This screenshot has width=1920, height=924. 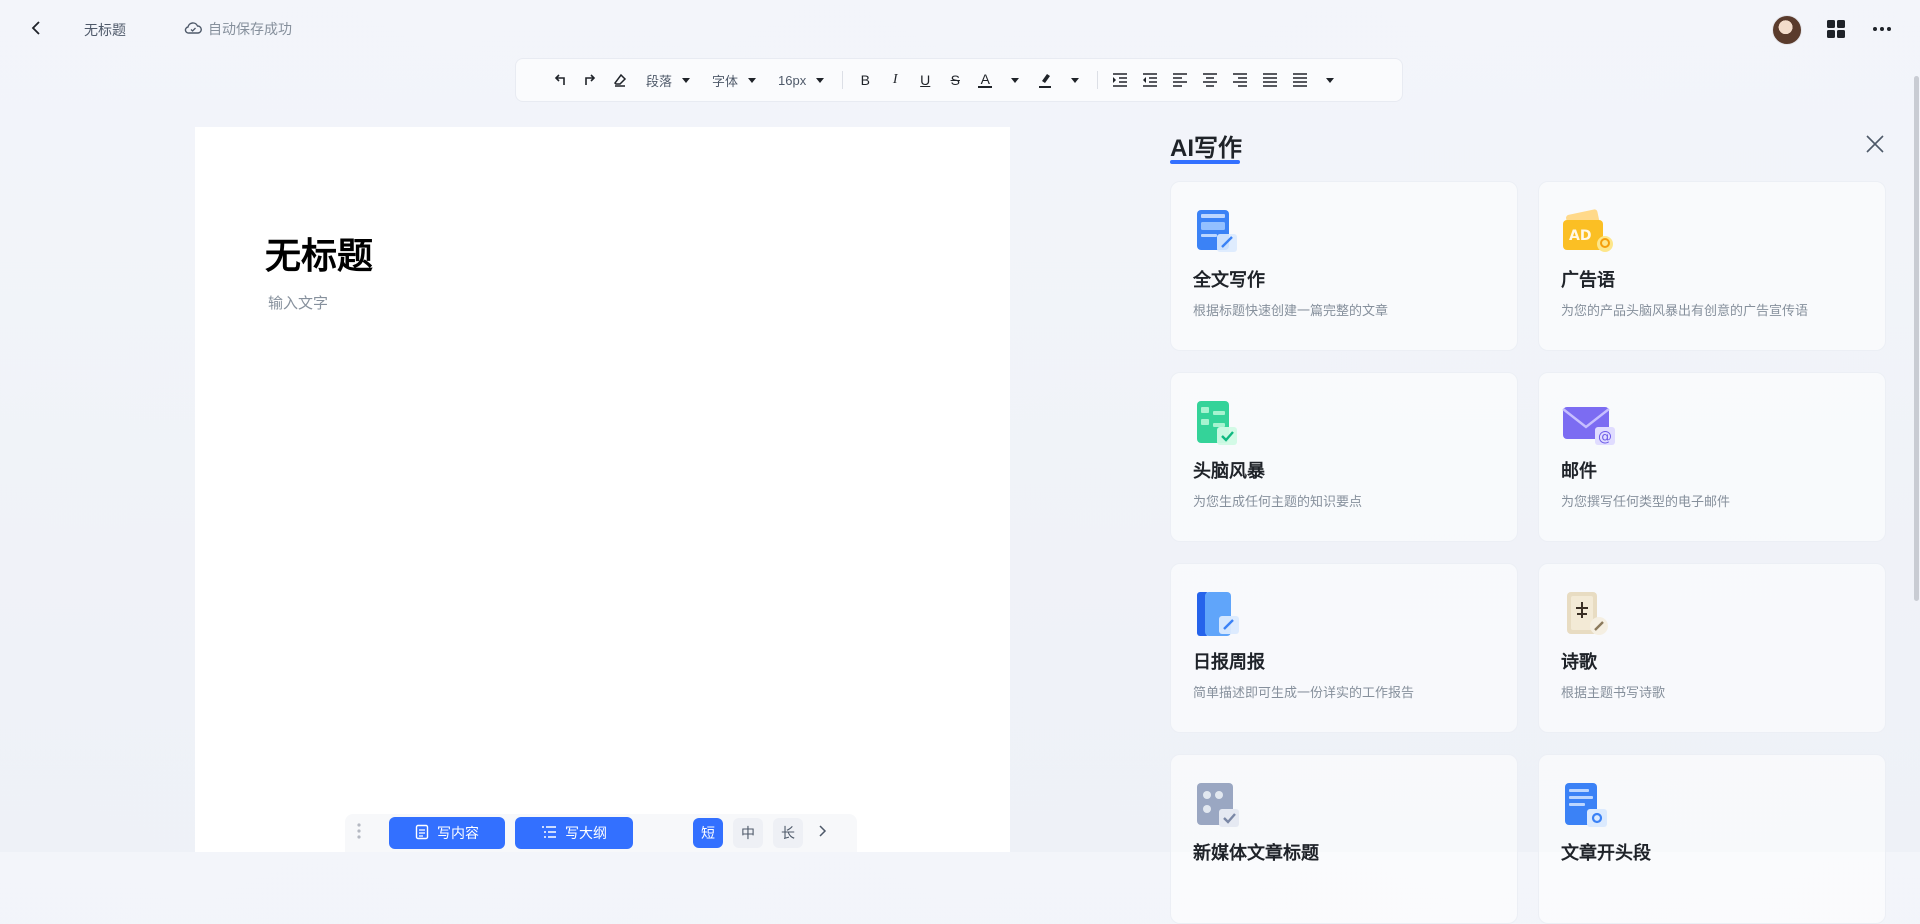 I want to click on align-justify-icon, so click(x=1270, y=80).